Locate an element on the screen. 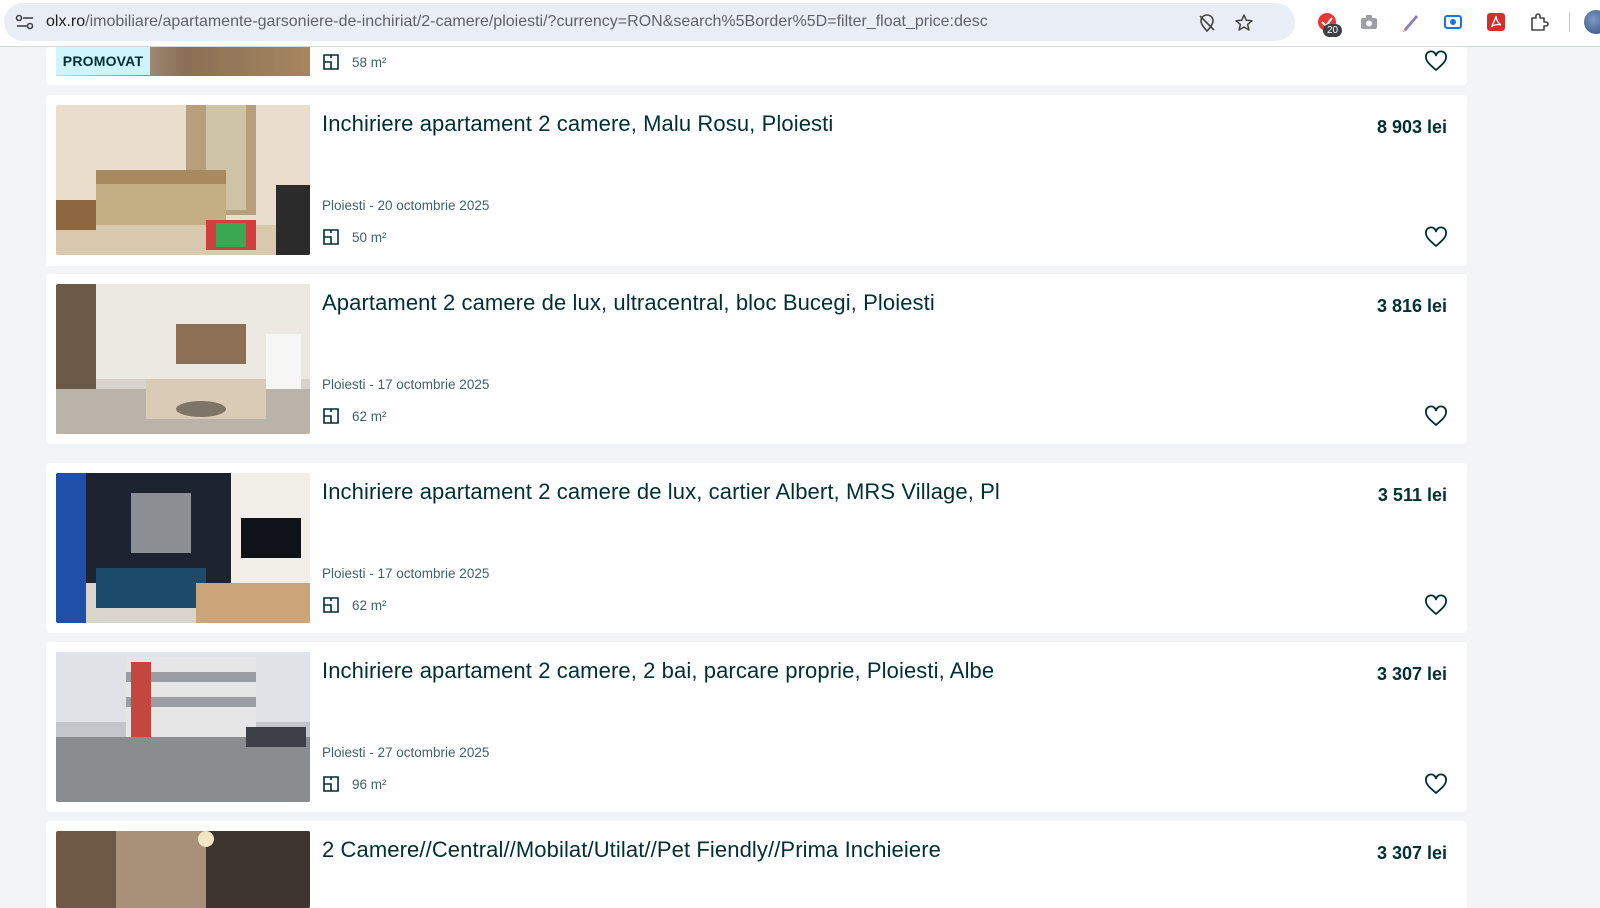 Image resolution: width=1600 pixels, height=908 pixels. listing-price: 8 903 lei is located at coordinates (1411, 127).